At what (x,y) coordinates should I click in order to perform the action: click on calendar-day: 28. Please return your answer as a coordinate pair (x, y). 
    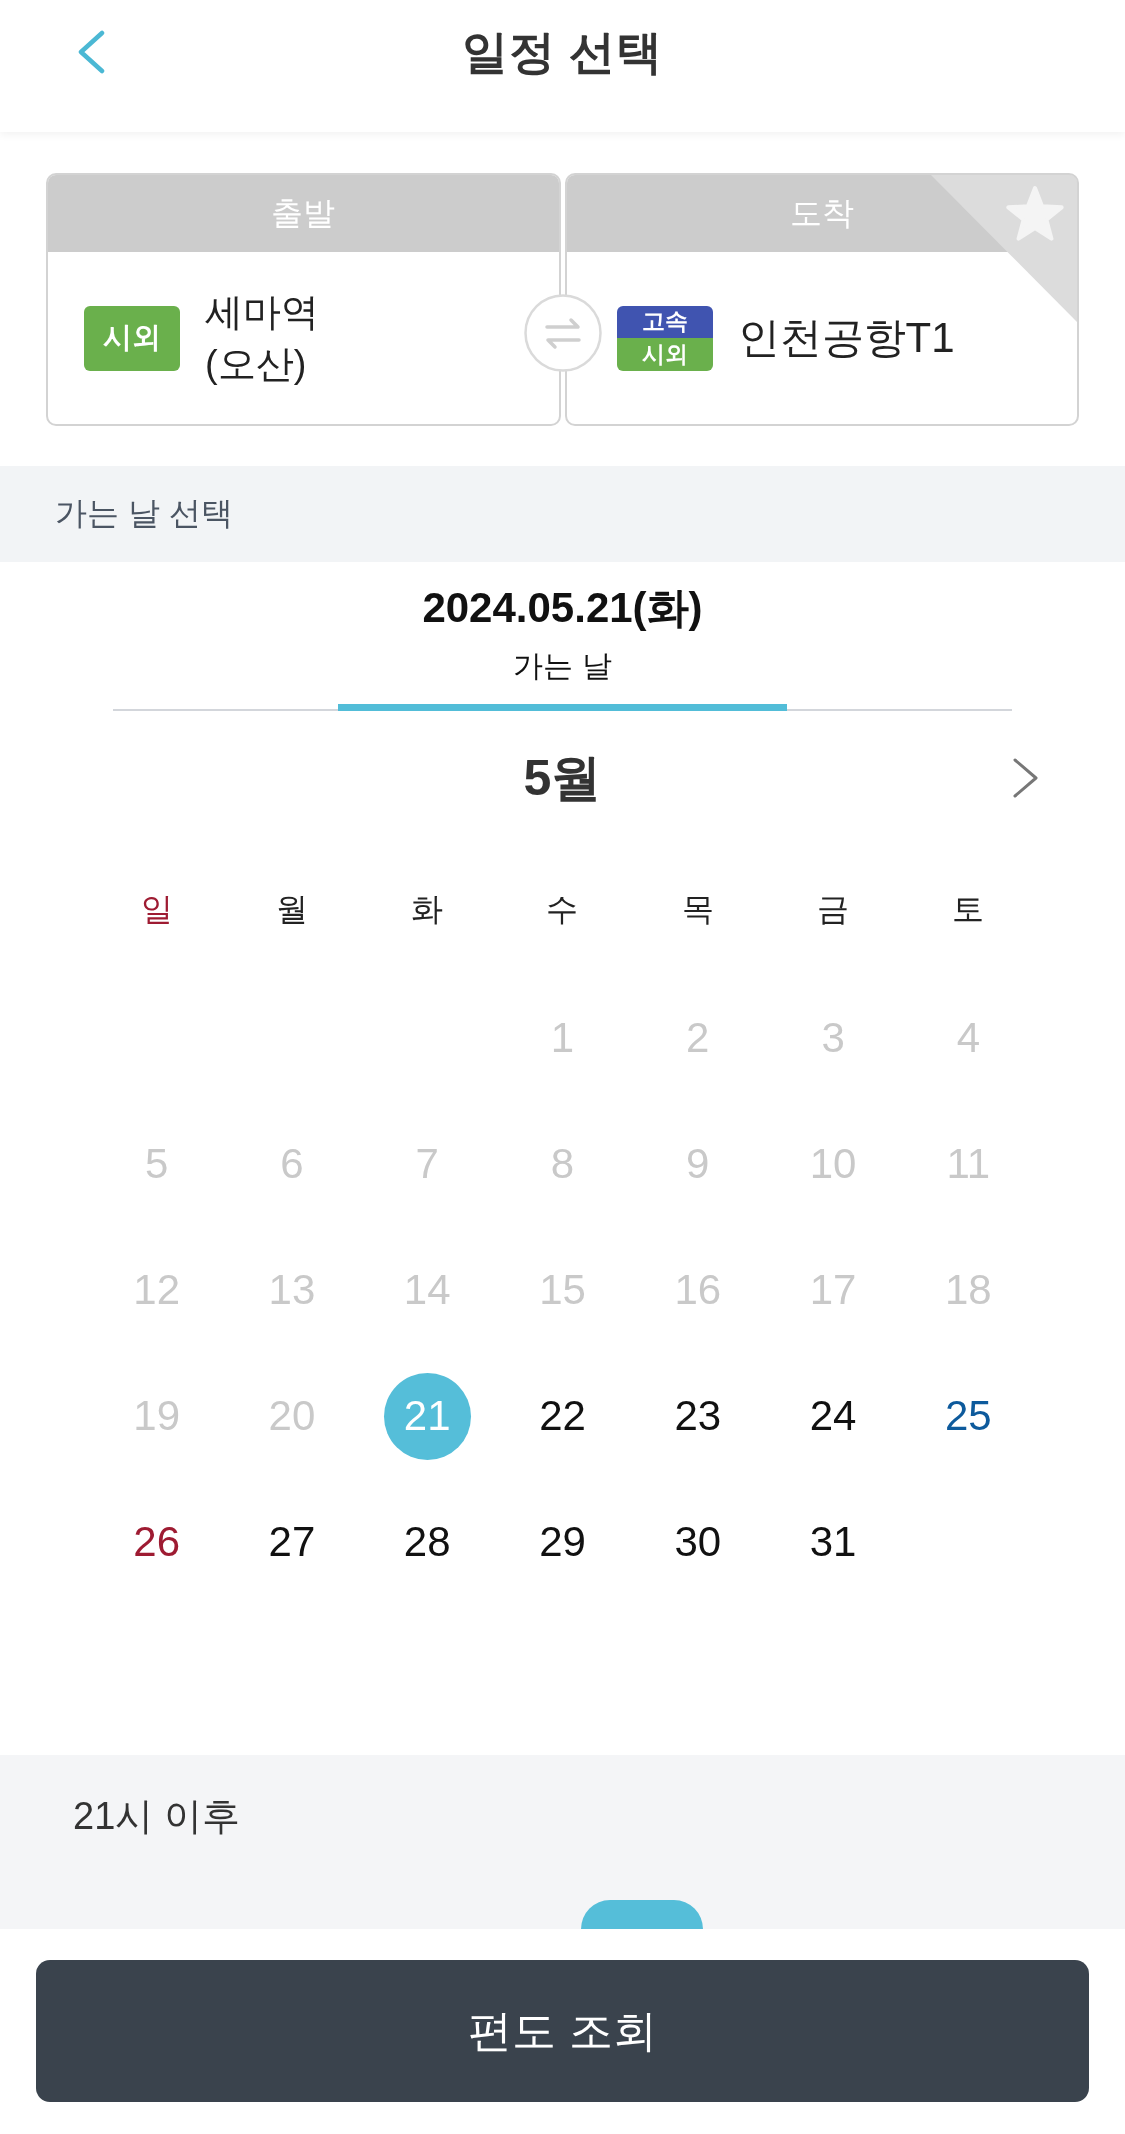
    Looking at the image, I should click on (427, 1542).